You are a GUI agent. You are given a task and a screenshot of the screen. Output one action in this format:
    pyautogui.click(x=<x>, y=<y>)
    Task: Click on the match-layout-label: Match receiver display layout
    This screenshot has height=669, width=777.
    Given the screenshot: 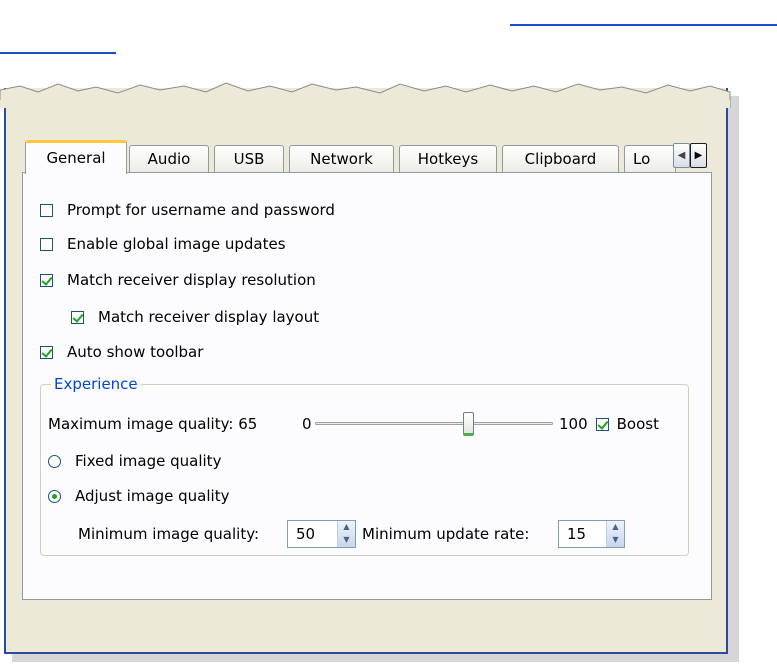 What is the action you would take?
    pyautogui.click(x=209, y=317)
    